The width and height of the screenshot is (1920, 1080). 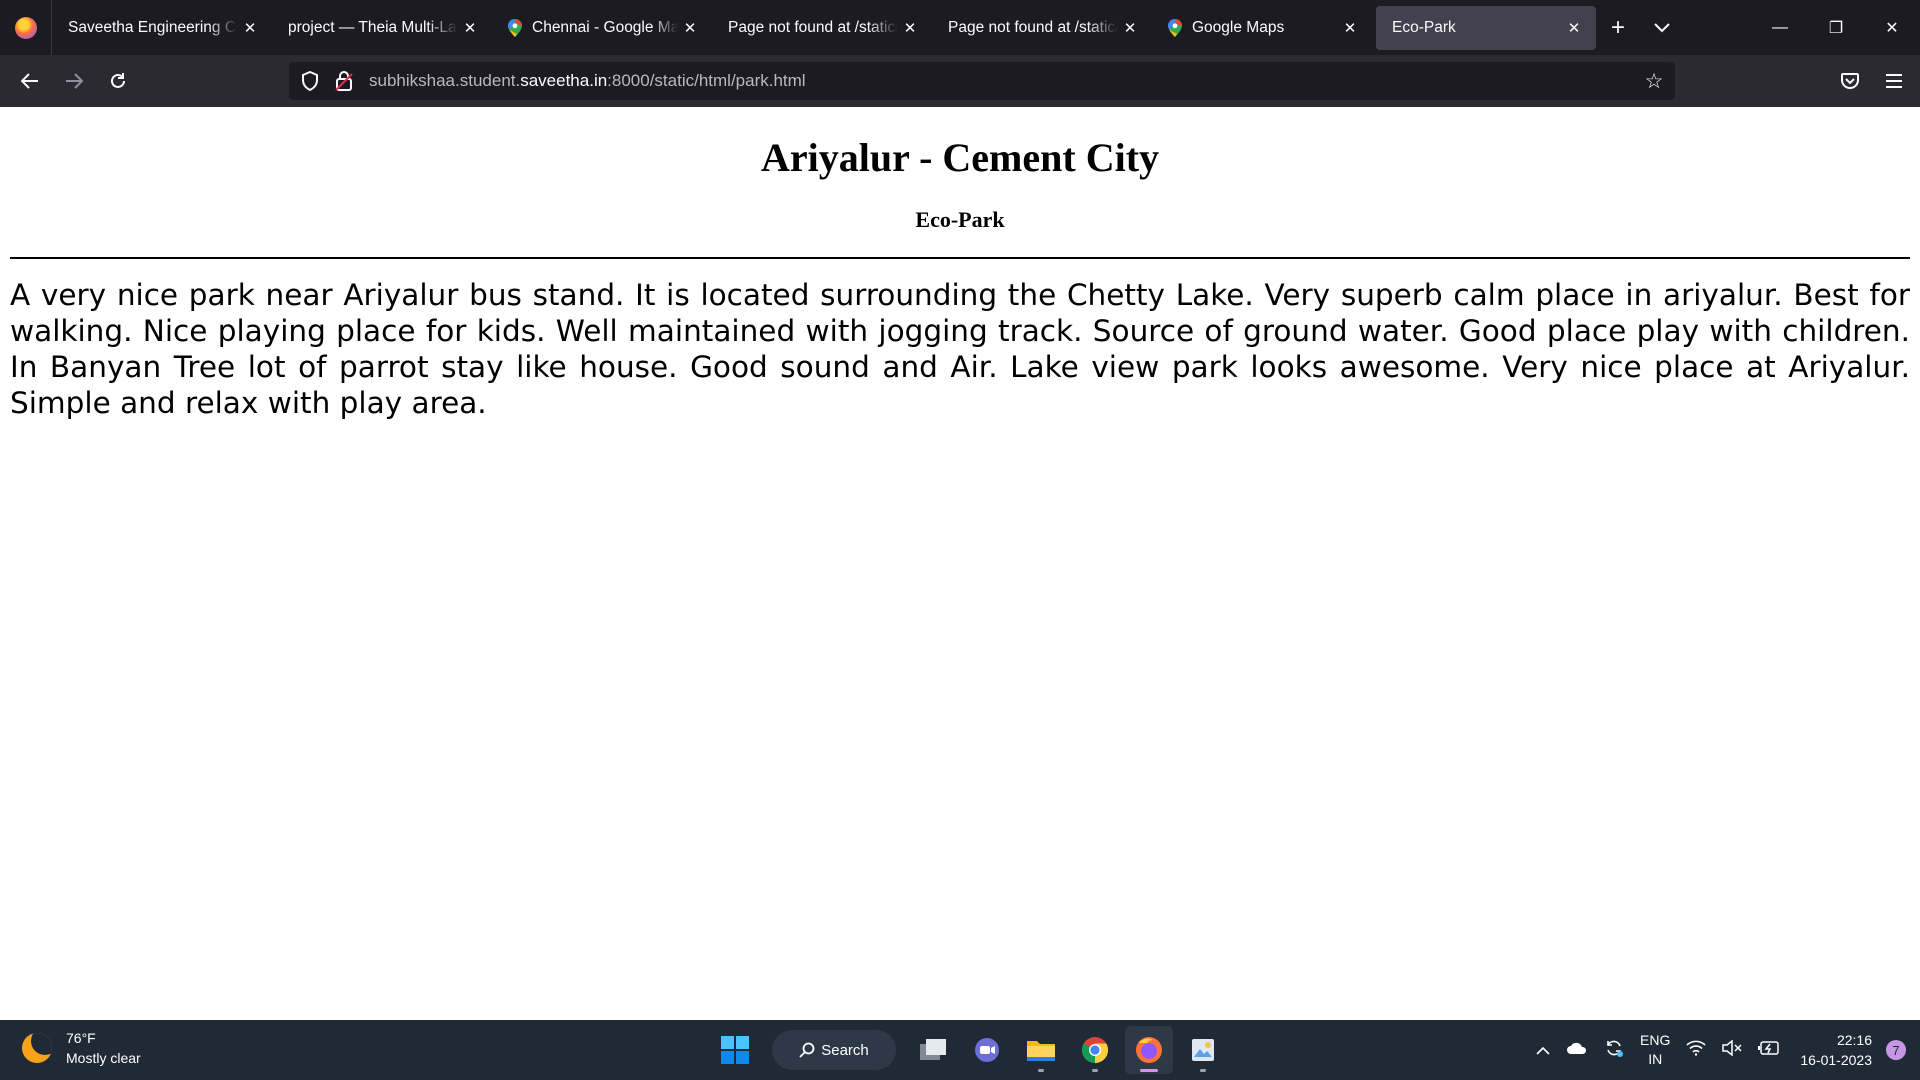 I want to click on windows-logo-icon, so click(x=735, y=1050).